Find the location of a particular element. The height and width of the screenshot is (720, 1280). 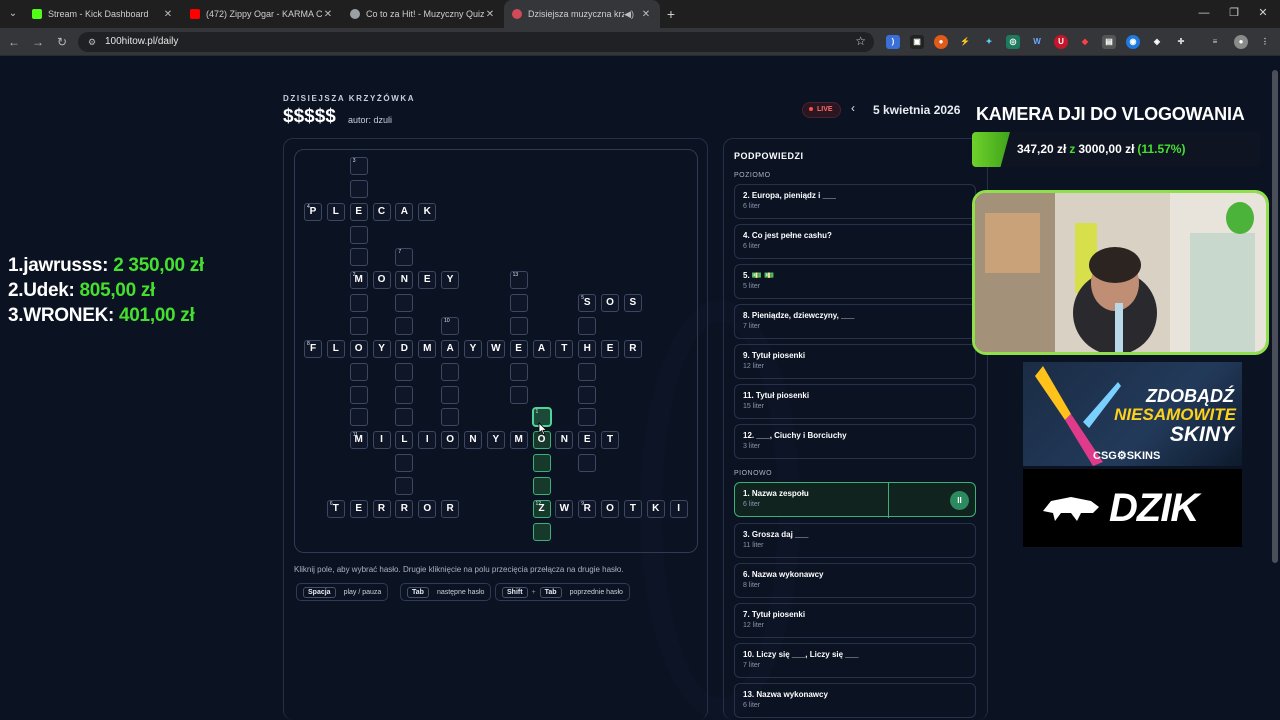

csgoskins-ad: ZDOBĄDŹ NIESAMOWITE SKINY CSG⚙SKINS is located at coordinates (1132, 414).